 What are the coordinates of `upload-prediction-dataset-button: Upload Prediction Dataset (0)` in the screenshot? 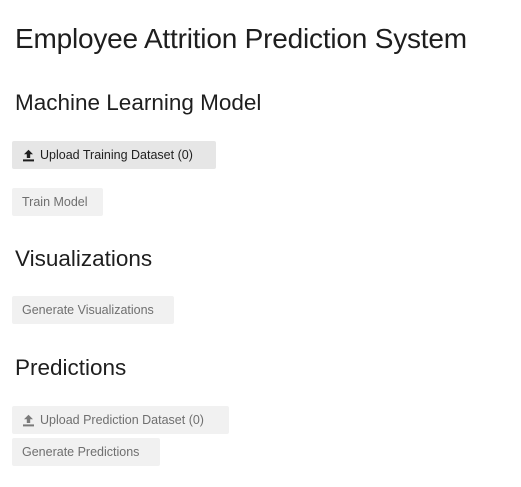 It's located at (120, 420).